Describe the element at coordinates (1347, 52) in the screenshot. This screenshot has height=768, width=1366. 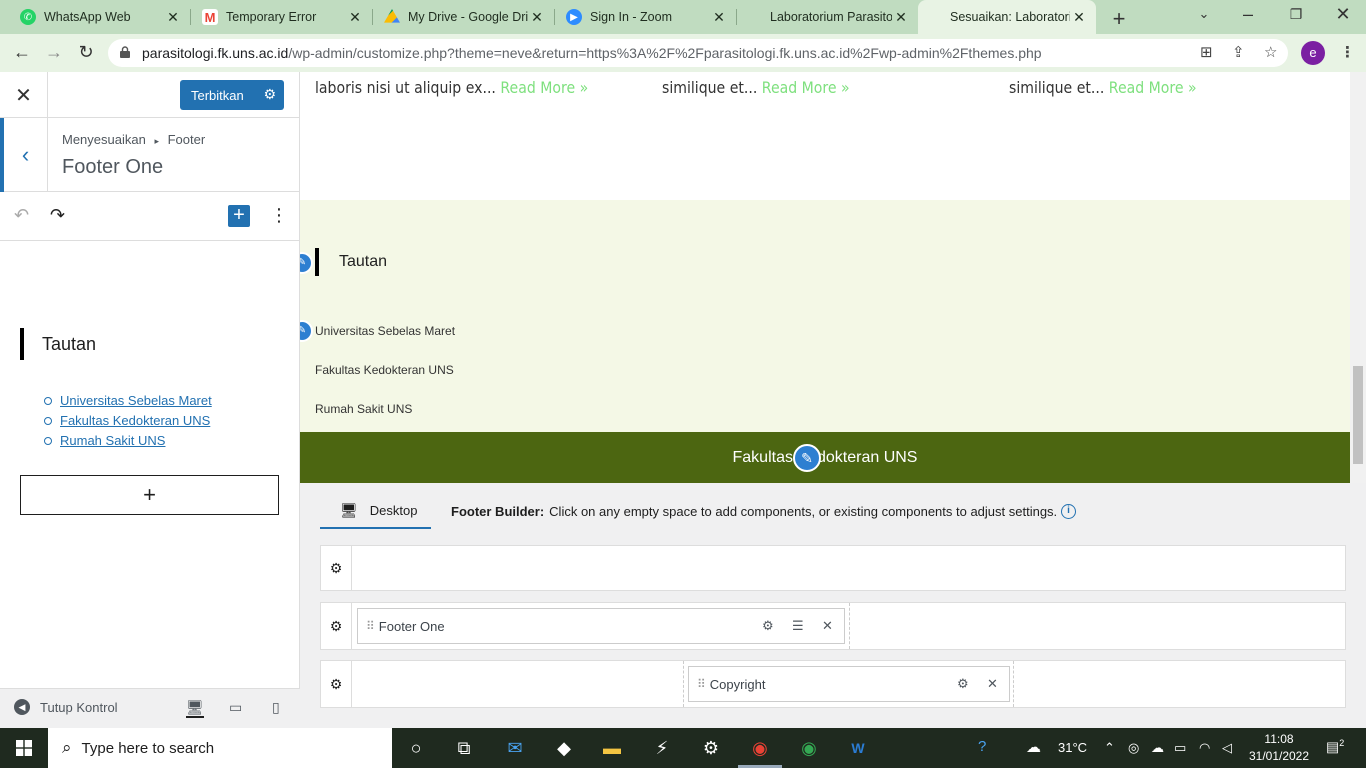
I see `menu-kebab-icon: ⋮` at that location.